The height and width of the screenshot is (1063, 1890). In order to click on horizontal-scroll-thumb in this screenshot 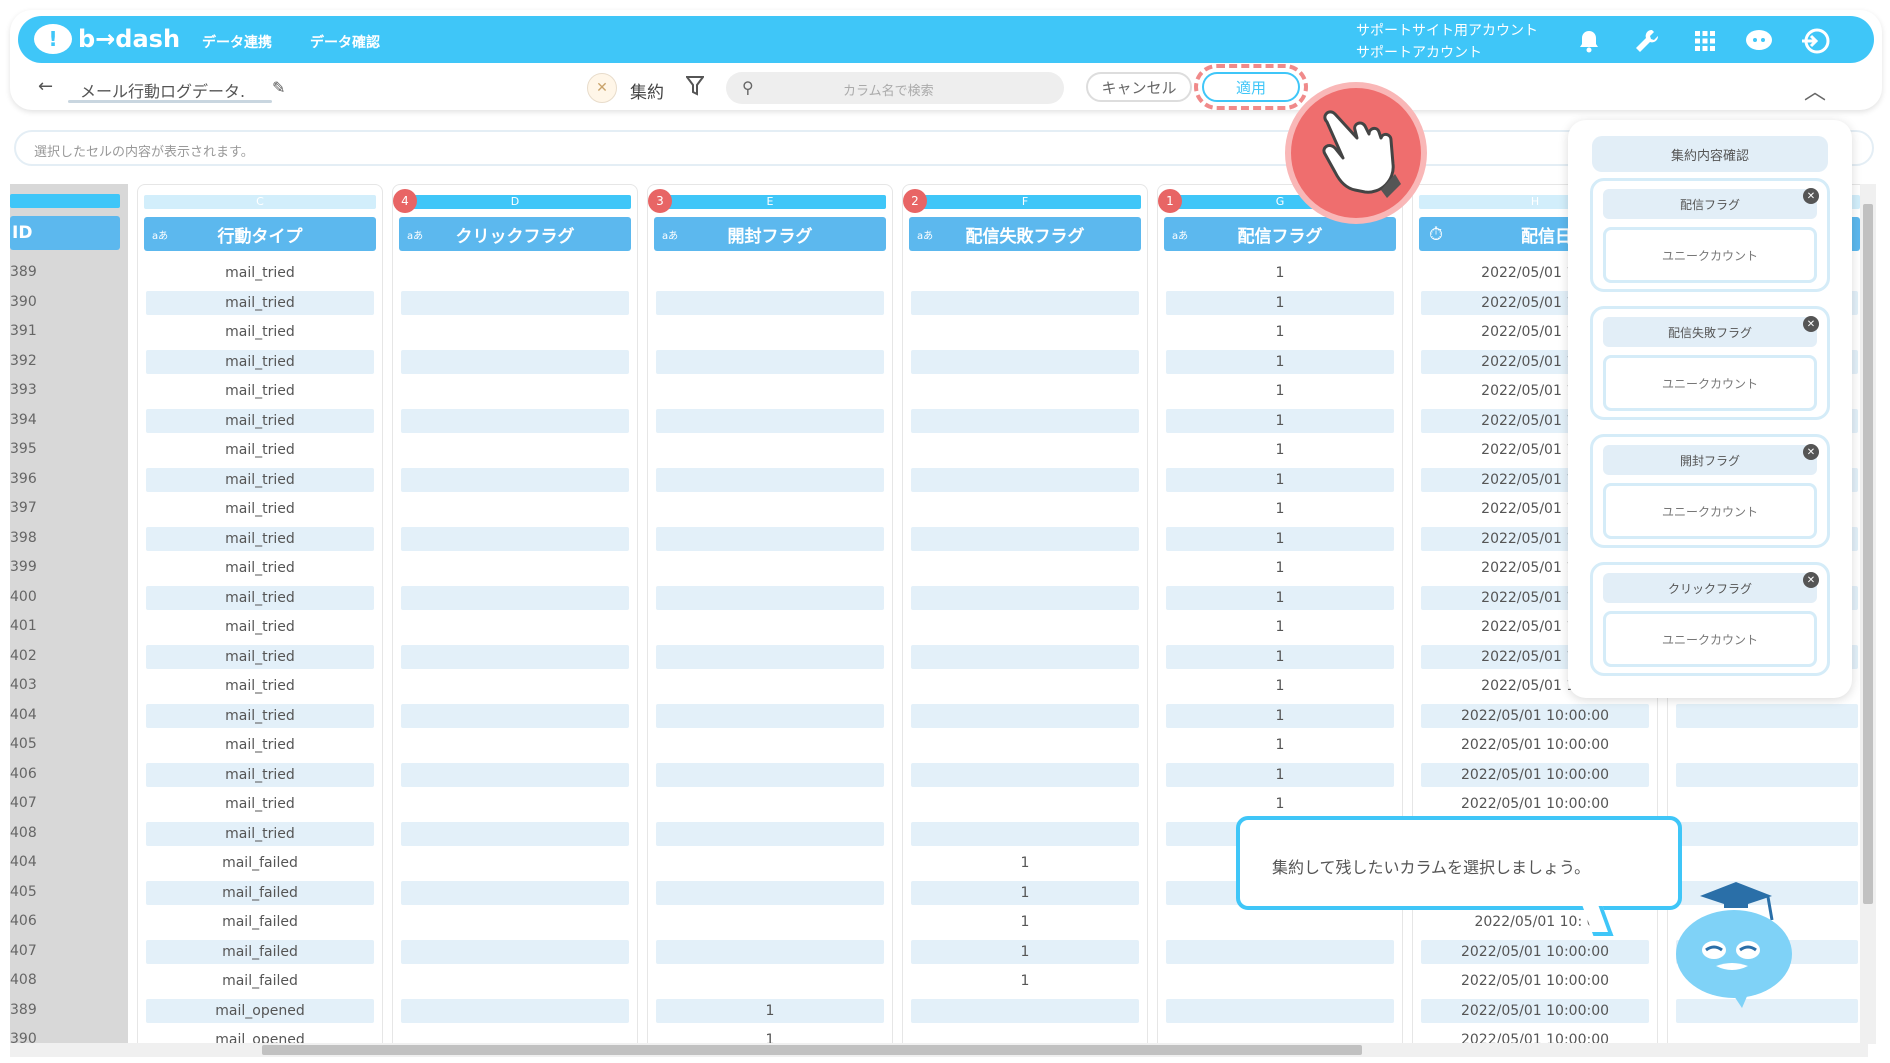, I will do `click(812, 1050)`.